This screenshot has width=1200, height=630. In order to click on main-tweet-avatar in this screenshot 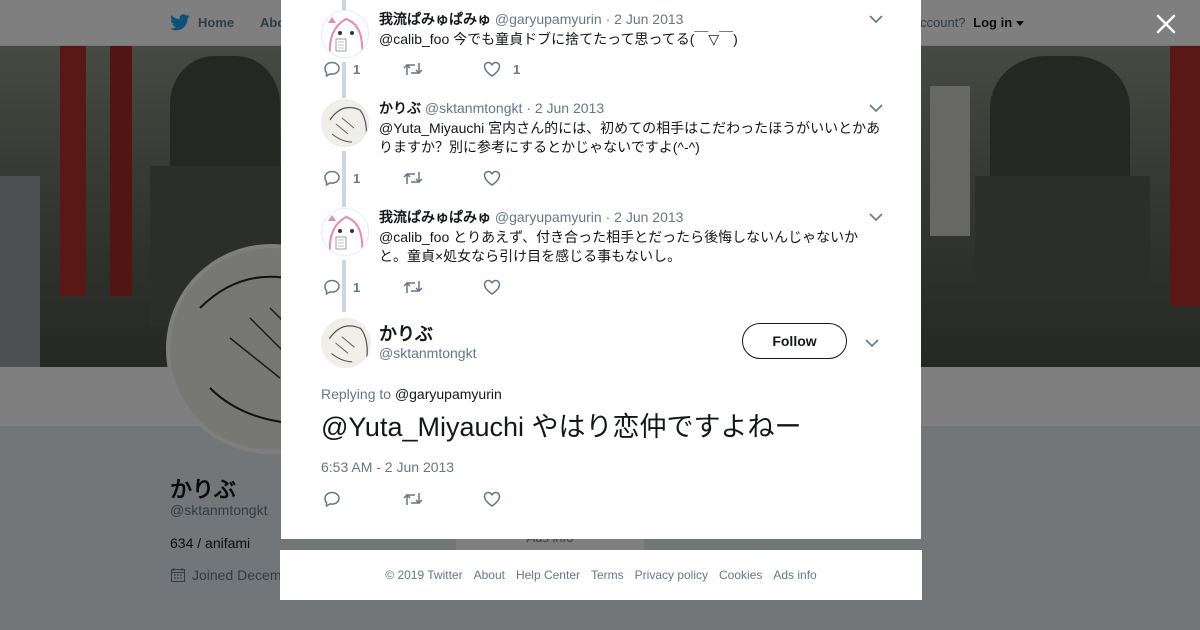, I will do `click(346, 343)`.